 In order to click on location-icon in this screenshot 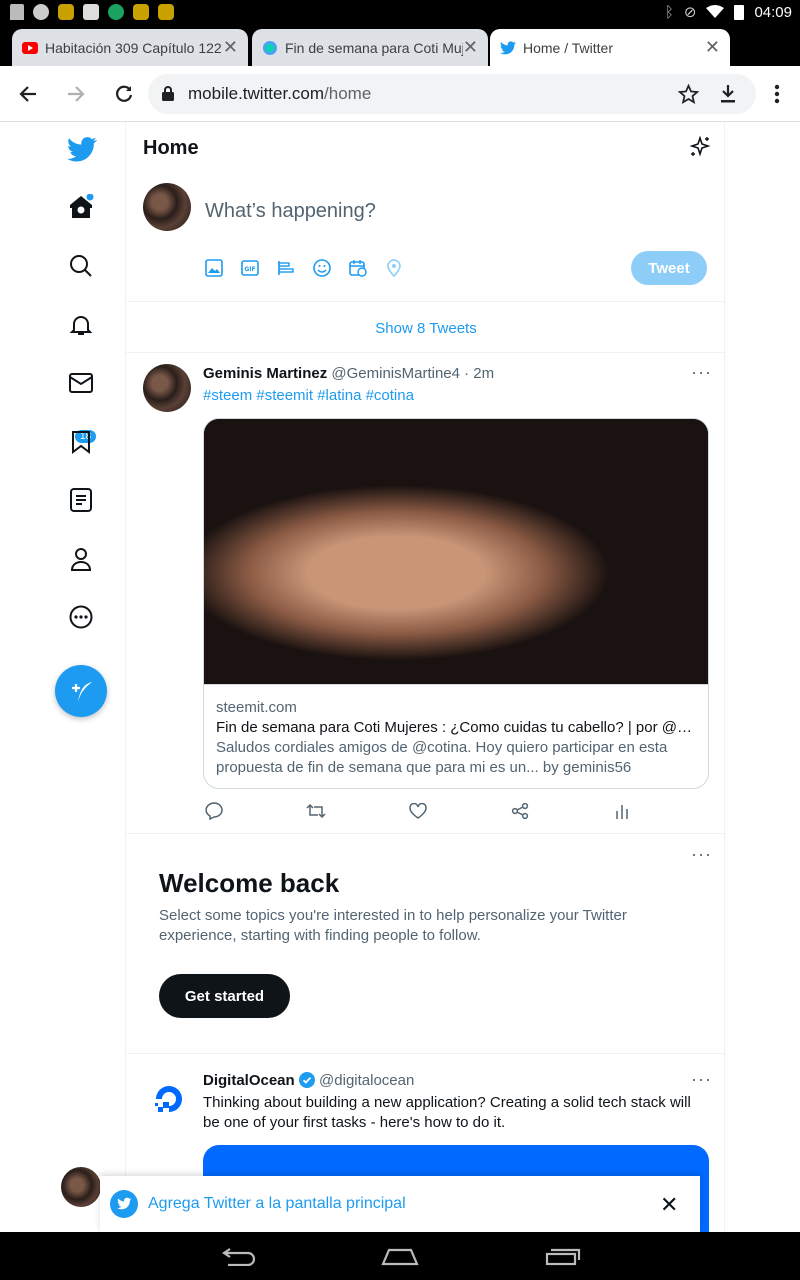, I will do `click(394, 268)`.